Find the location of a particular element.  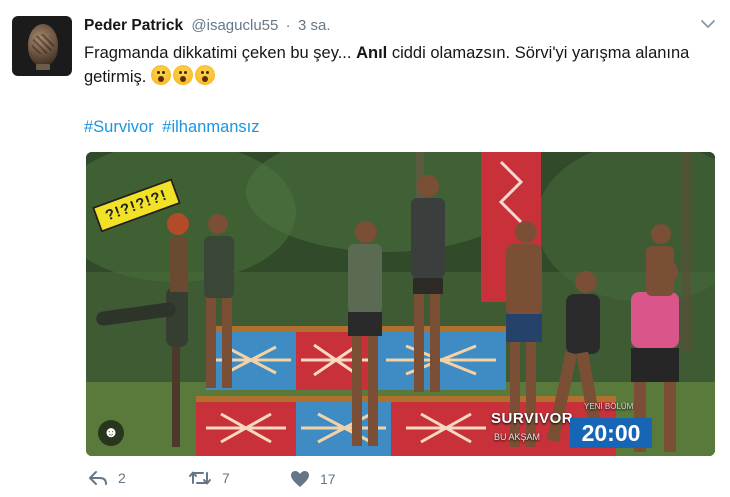

smile-icon: ☻ is located at coordinates (111, 433).